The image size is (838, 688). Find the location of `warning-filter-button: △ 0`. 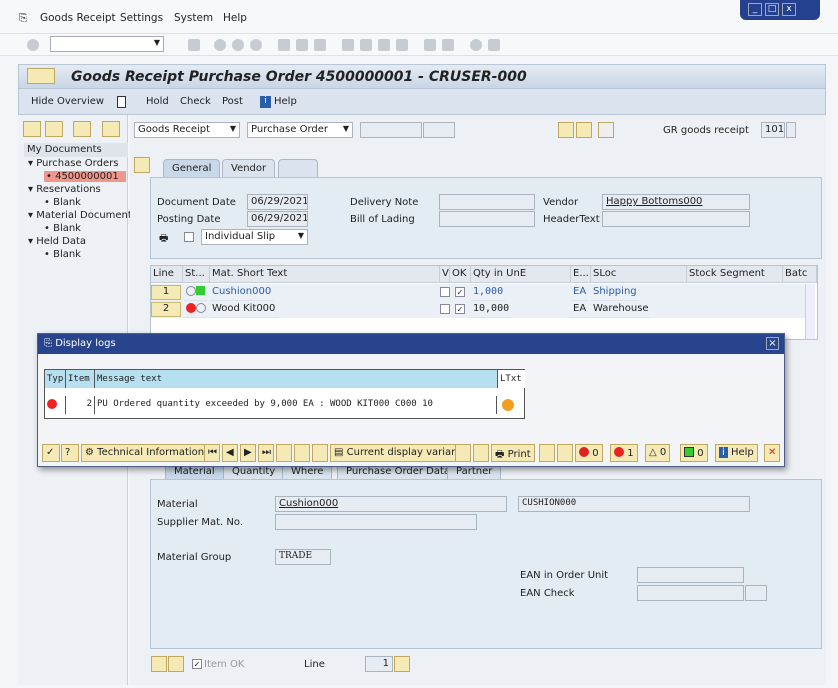

warning-filter-button: △ 0 is located at coordinates (658, 453).